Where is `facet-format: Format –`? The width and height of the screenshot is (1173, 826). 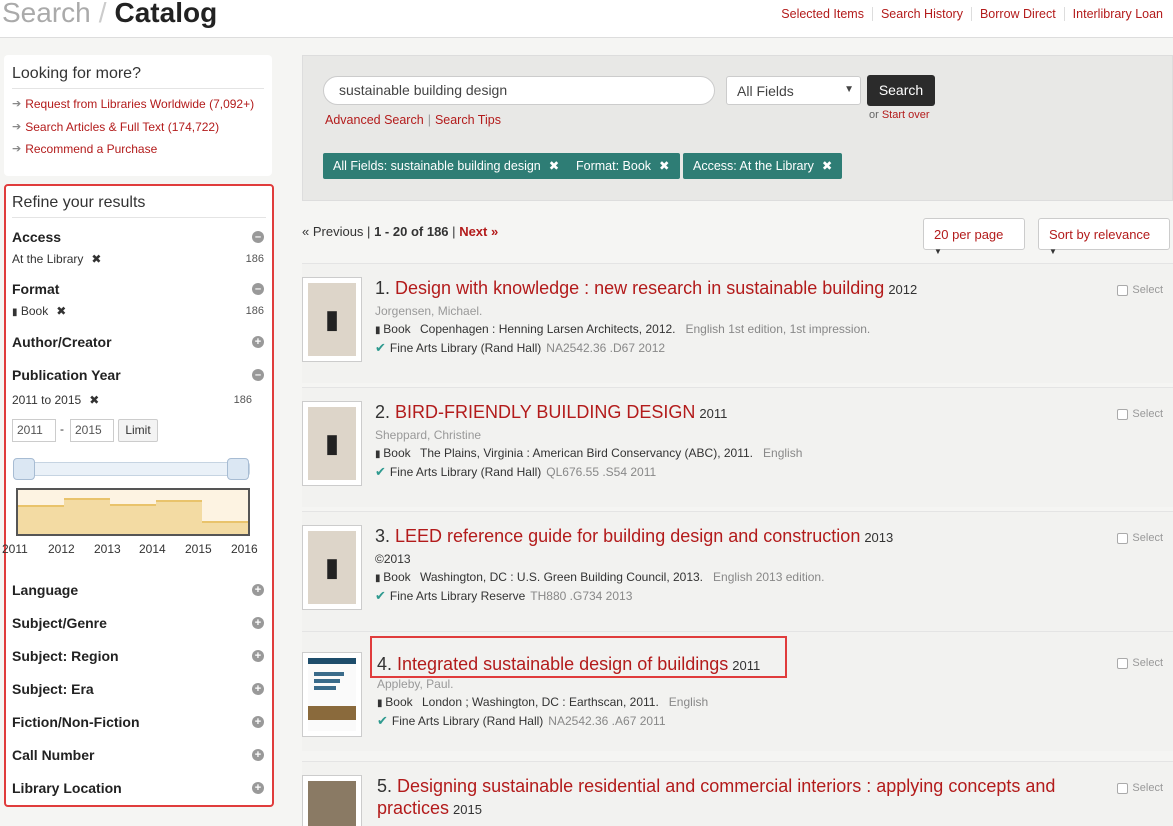 facet-format: Format – is located at coordinates (138, 289).